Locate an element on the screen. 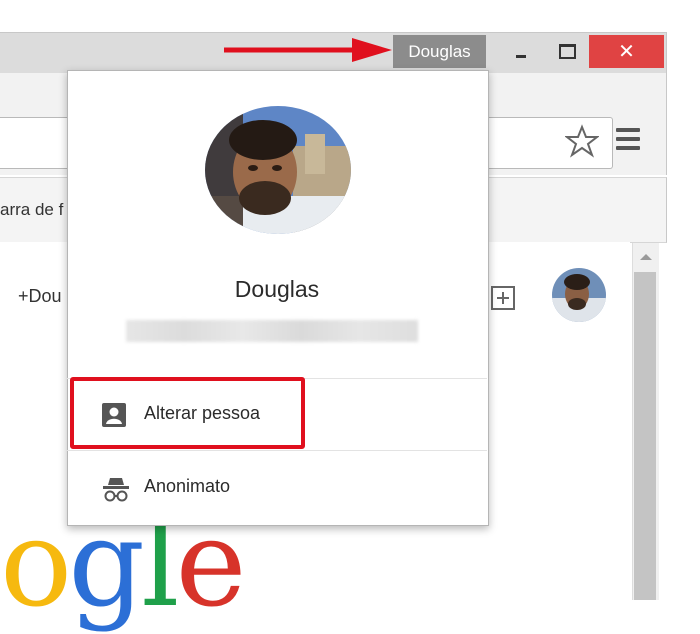 The height and width of the screenshot is (634, 700). profile-name: Douglas is located at coordinates (277, 289).